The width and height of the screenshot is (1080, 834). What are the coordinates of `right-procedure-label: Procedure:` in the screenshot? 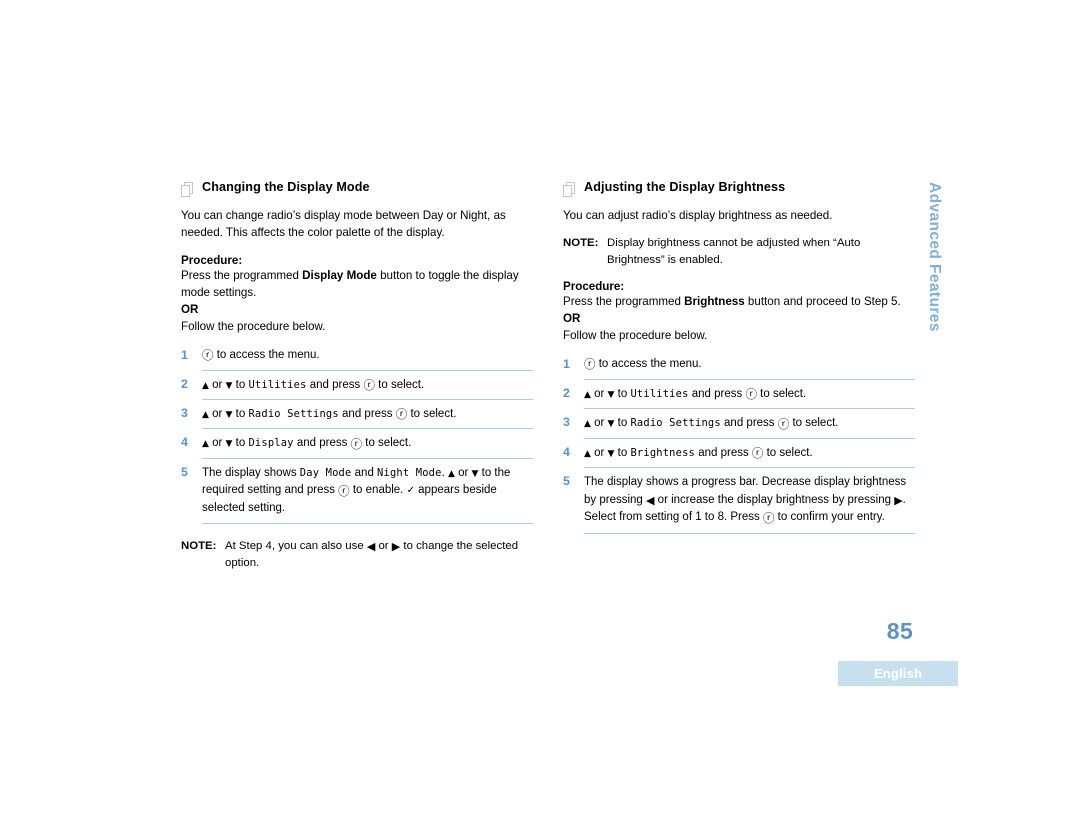 It's located at (594, 287).